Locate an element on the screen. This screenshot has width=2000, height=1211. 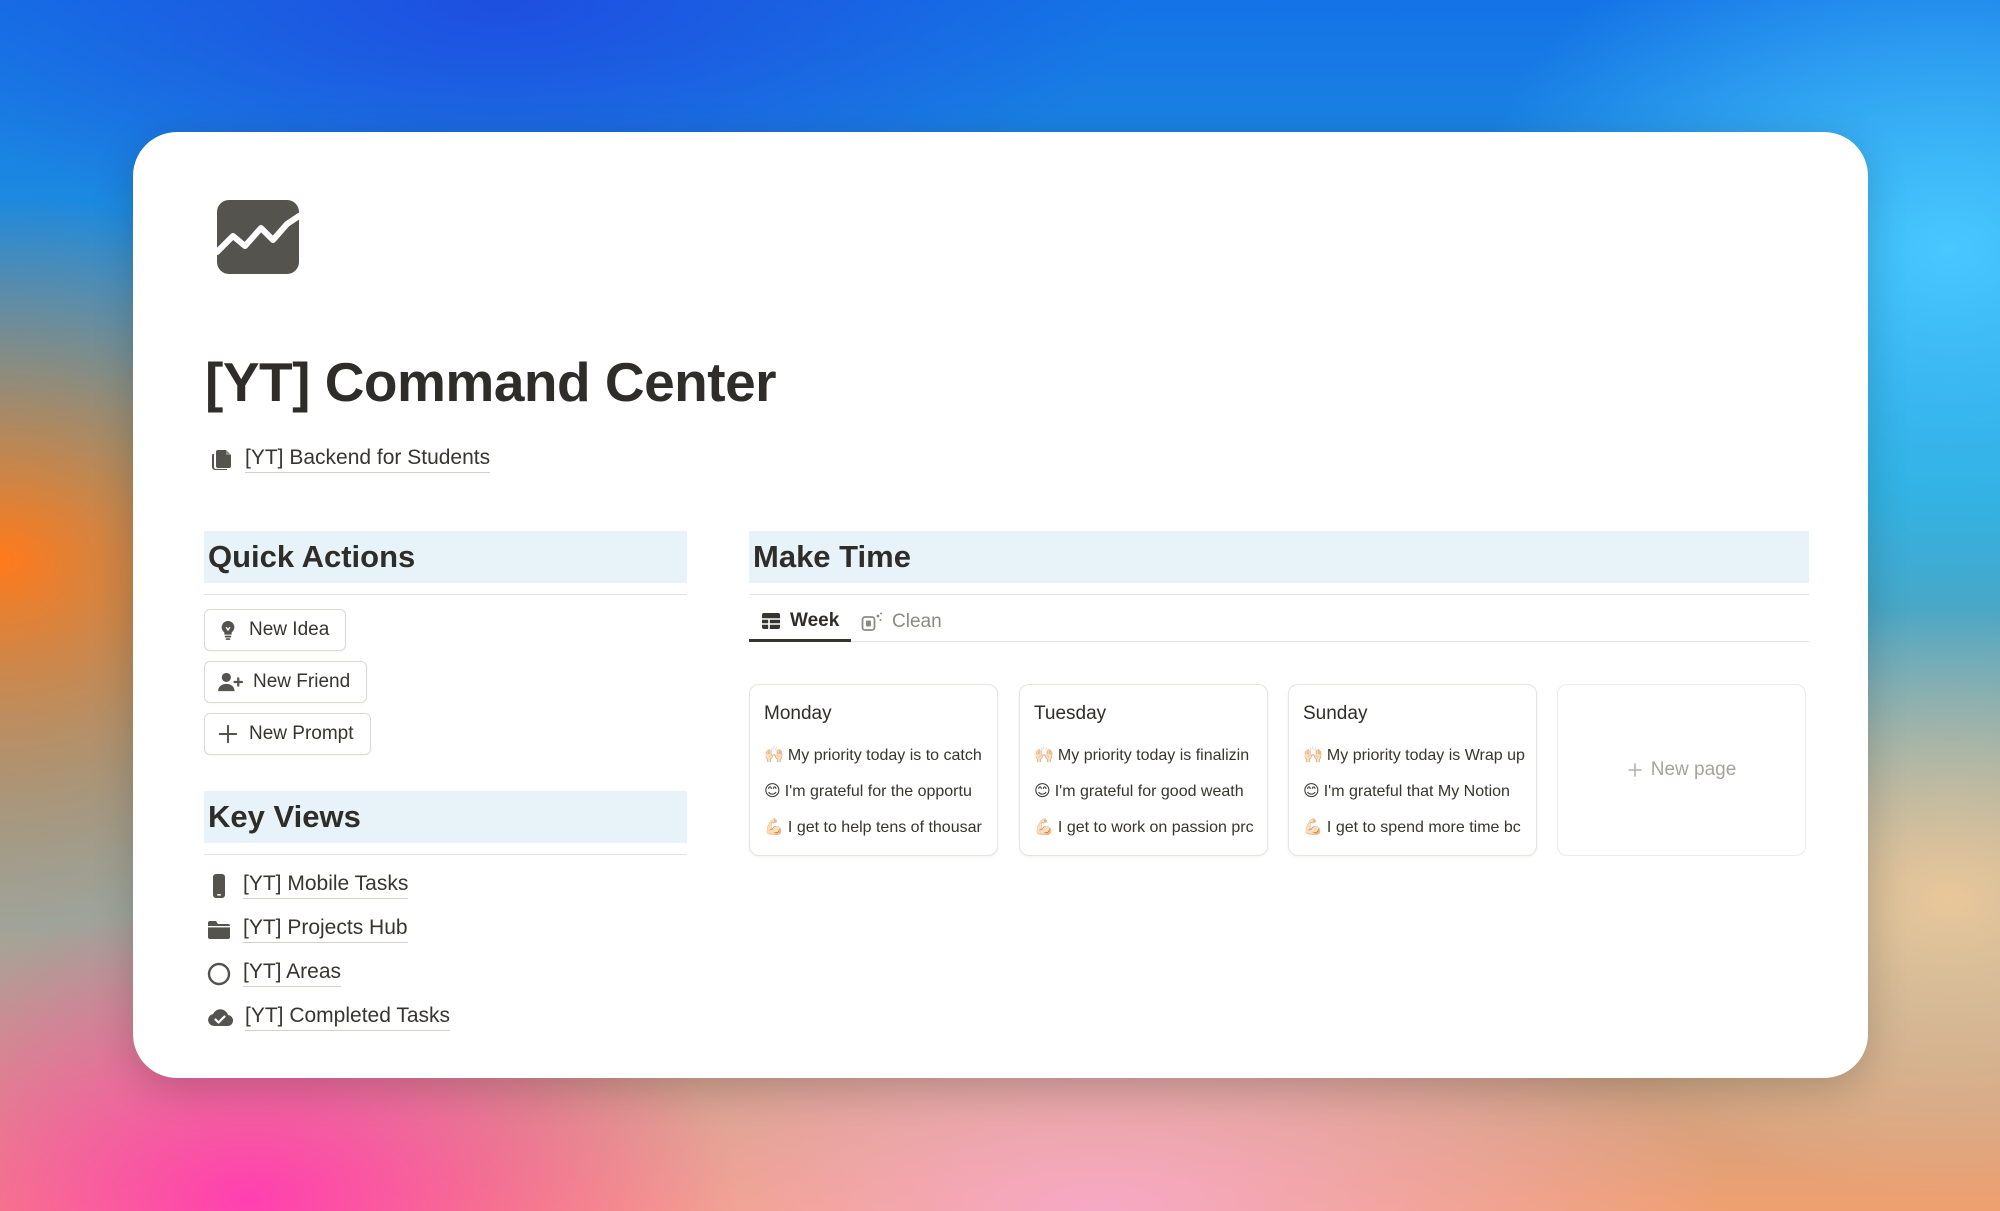
lightbulb-icon is located at coordinates (228, 630).